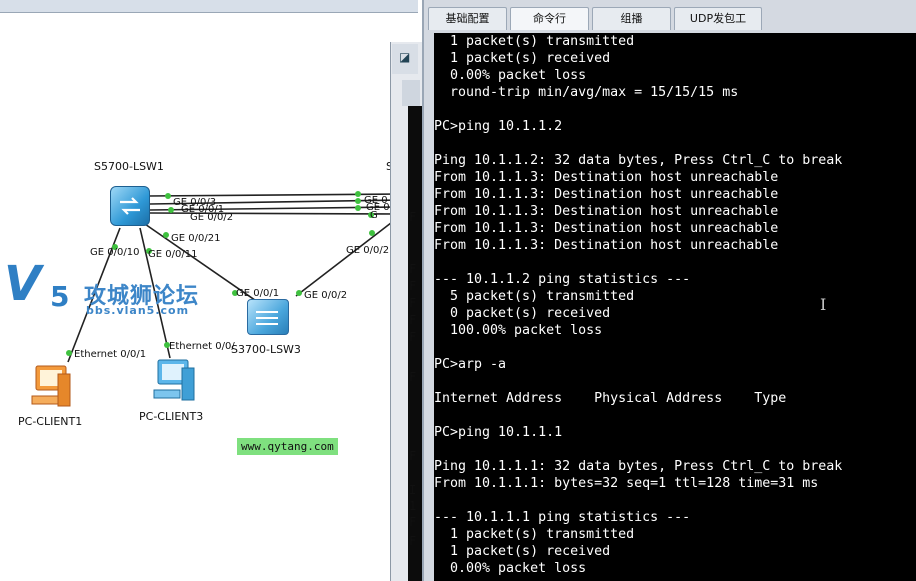  I want to click on background-text: 1, so click(413, 506).